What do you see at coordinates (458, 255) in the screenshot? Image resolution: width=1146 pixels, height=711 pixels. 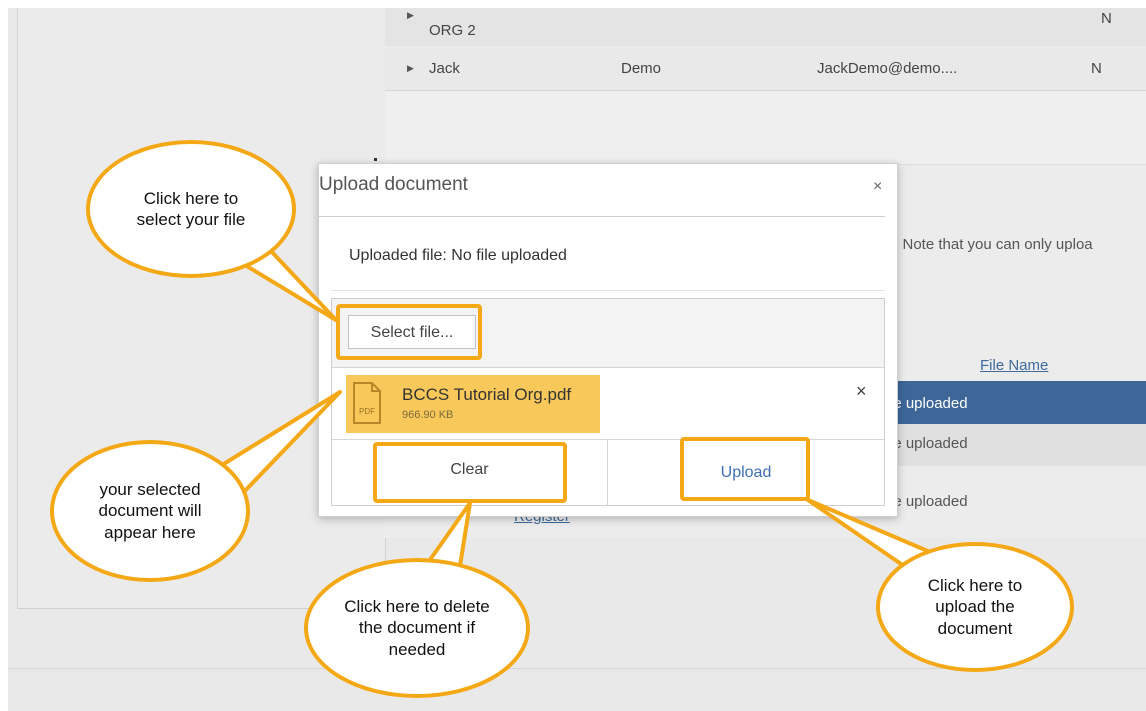 I see `uploaded-file-status: Uploaded file: No file uploaded` at bounding box center [458, 255].